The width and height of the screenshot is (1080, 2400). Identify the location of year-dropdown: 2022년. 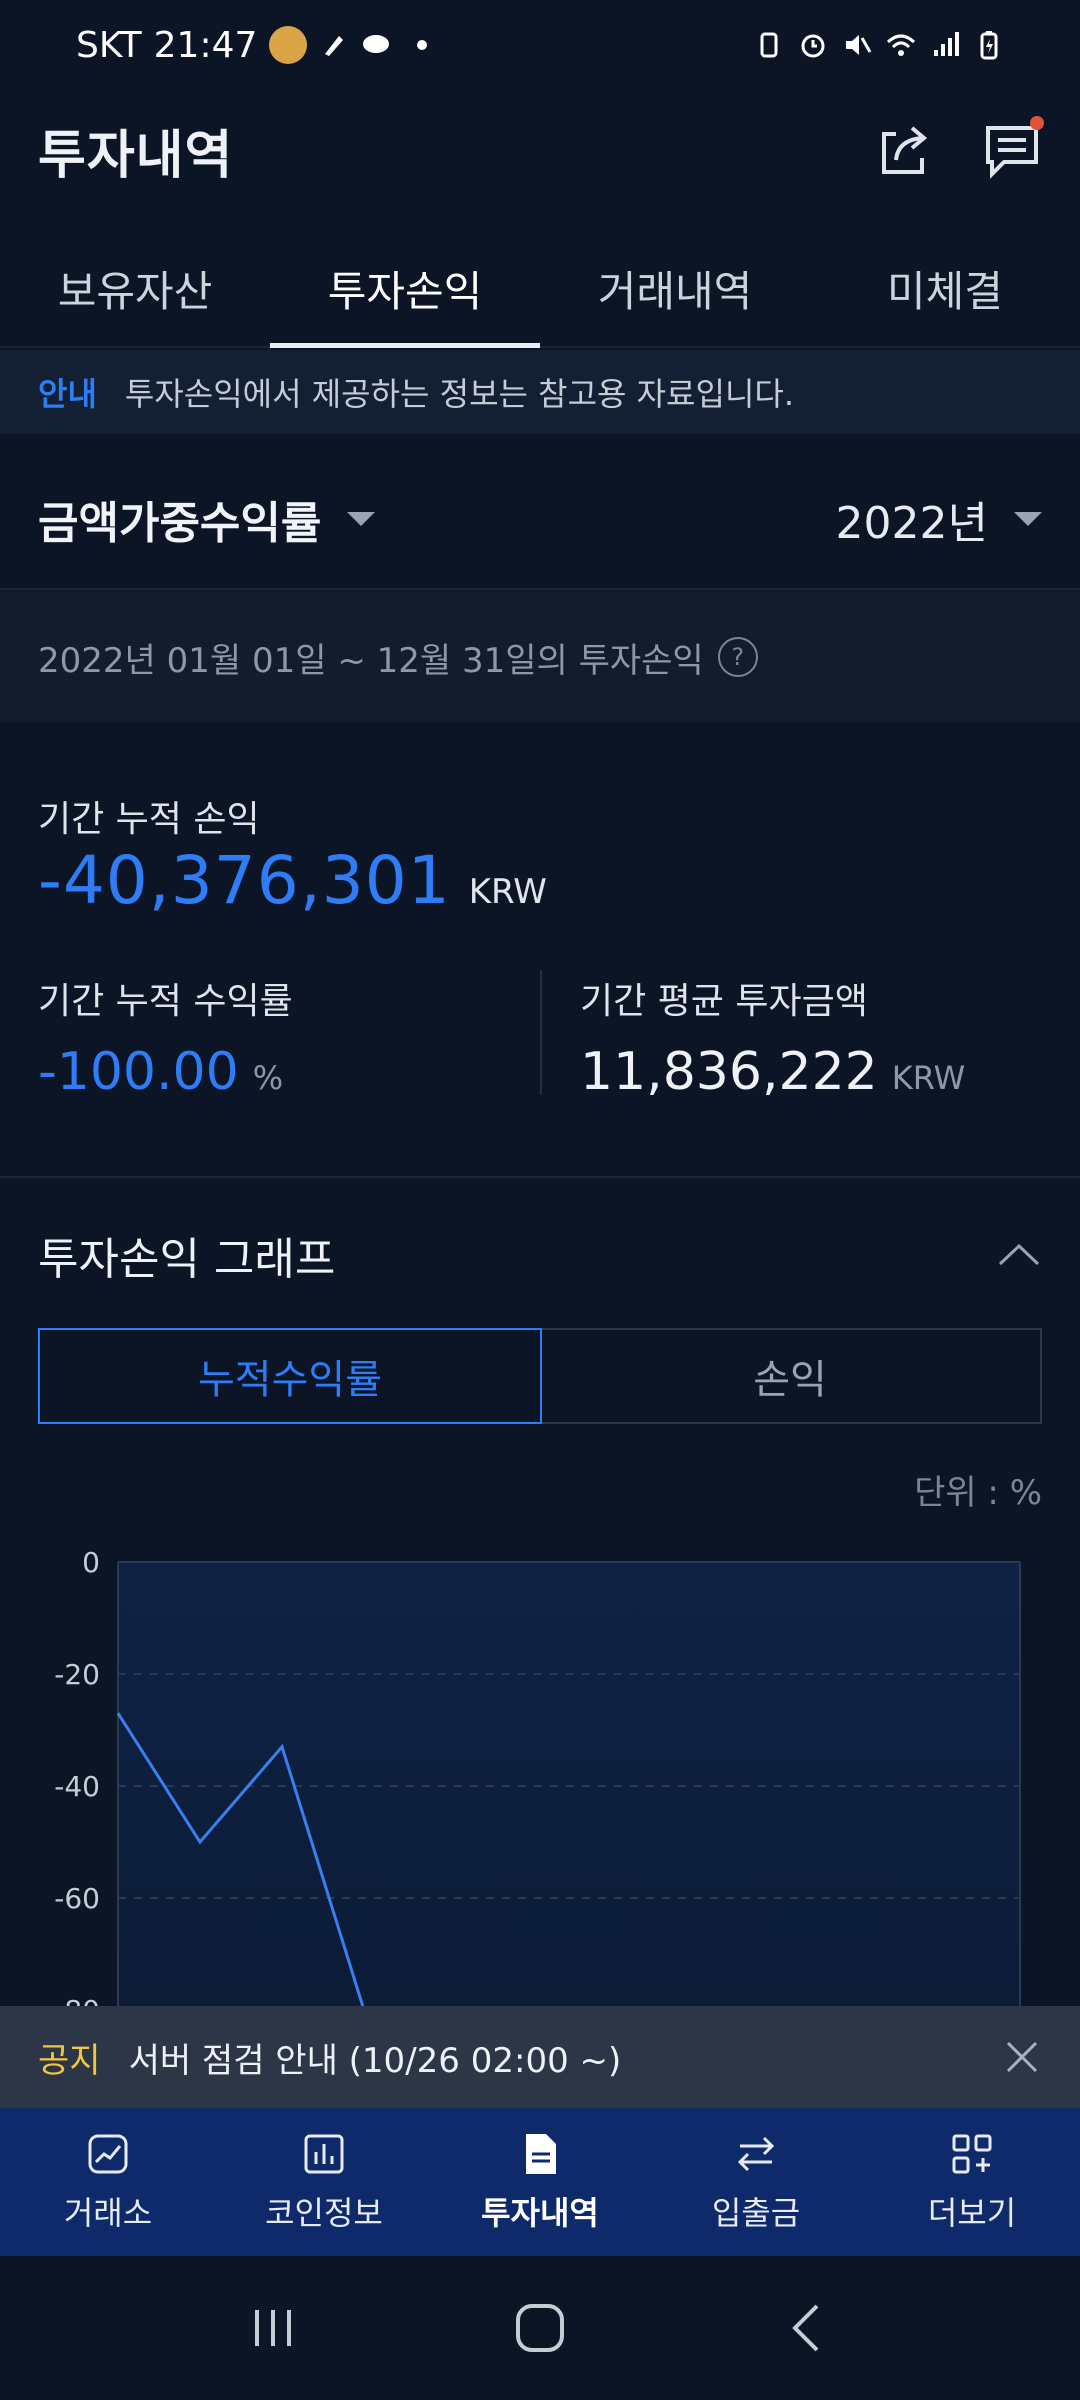
(939, 519).